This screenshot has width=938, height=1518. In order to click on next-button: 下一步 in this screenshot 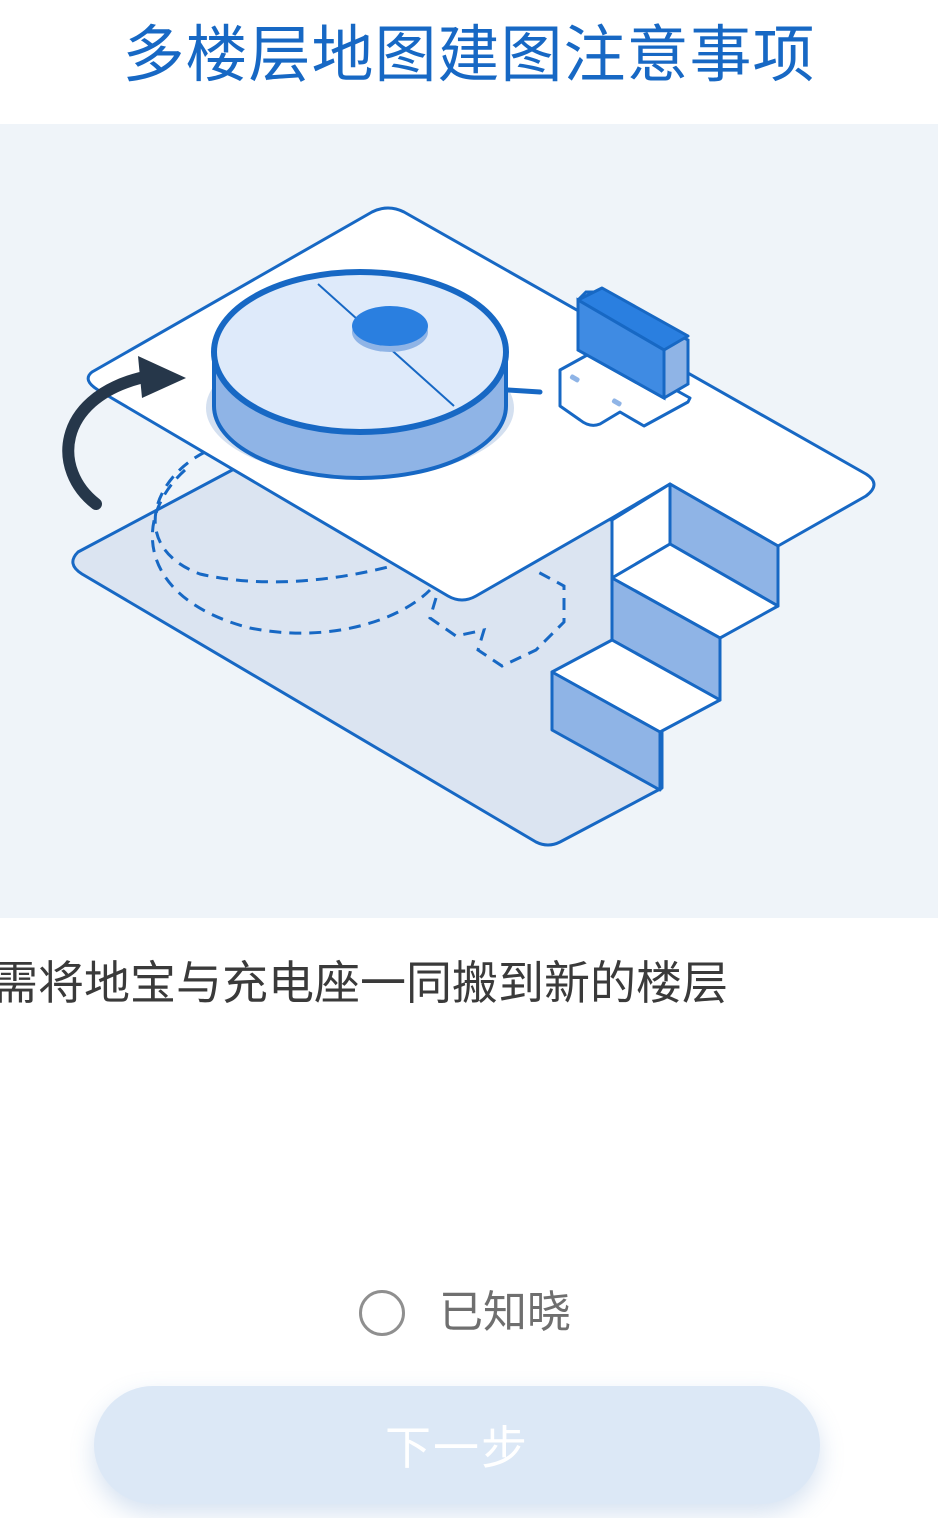, I will do `click(457, 1445)`.